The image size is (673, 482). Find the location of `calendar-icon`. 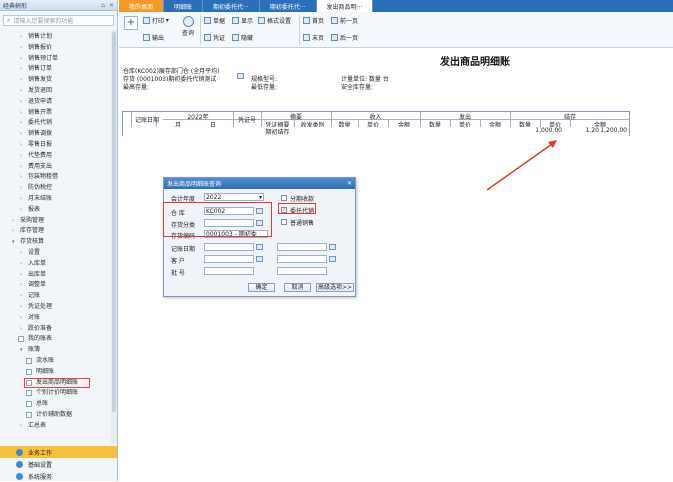

calendar-icon is located at coordinates (259, 247).